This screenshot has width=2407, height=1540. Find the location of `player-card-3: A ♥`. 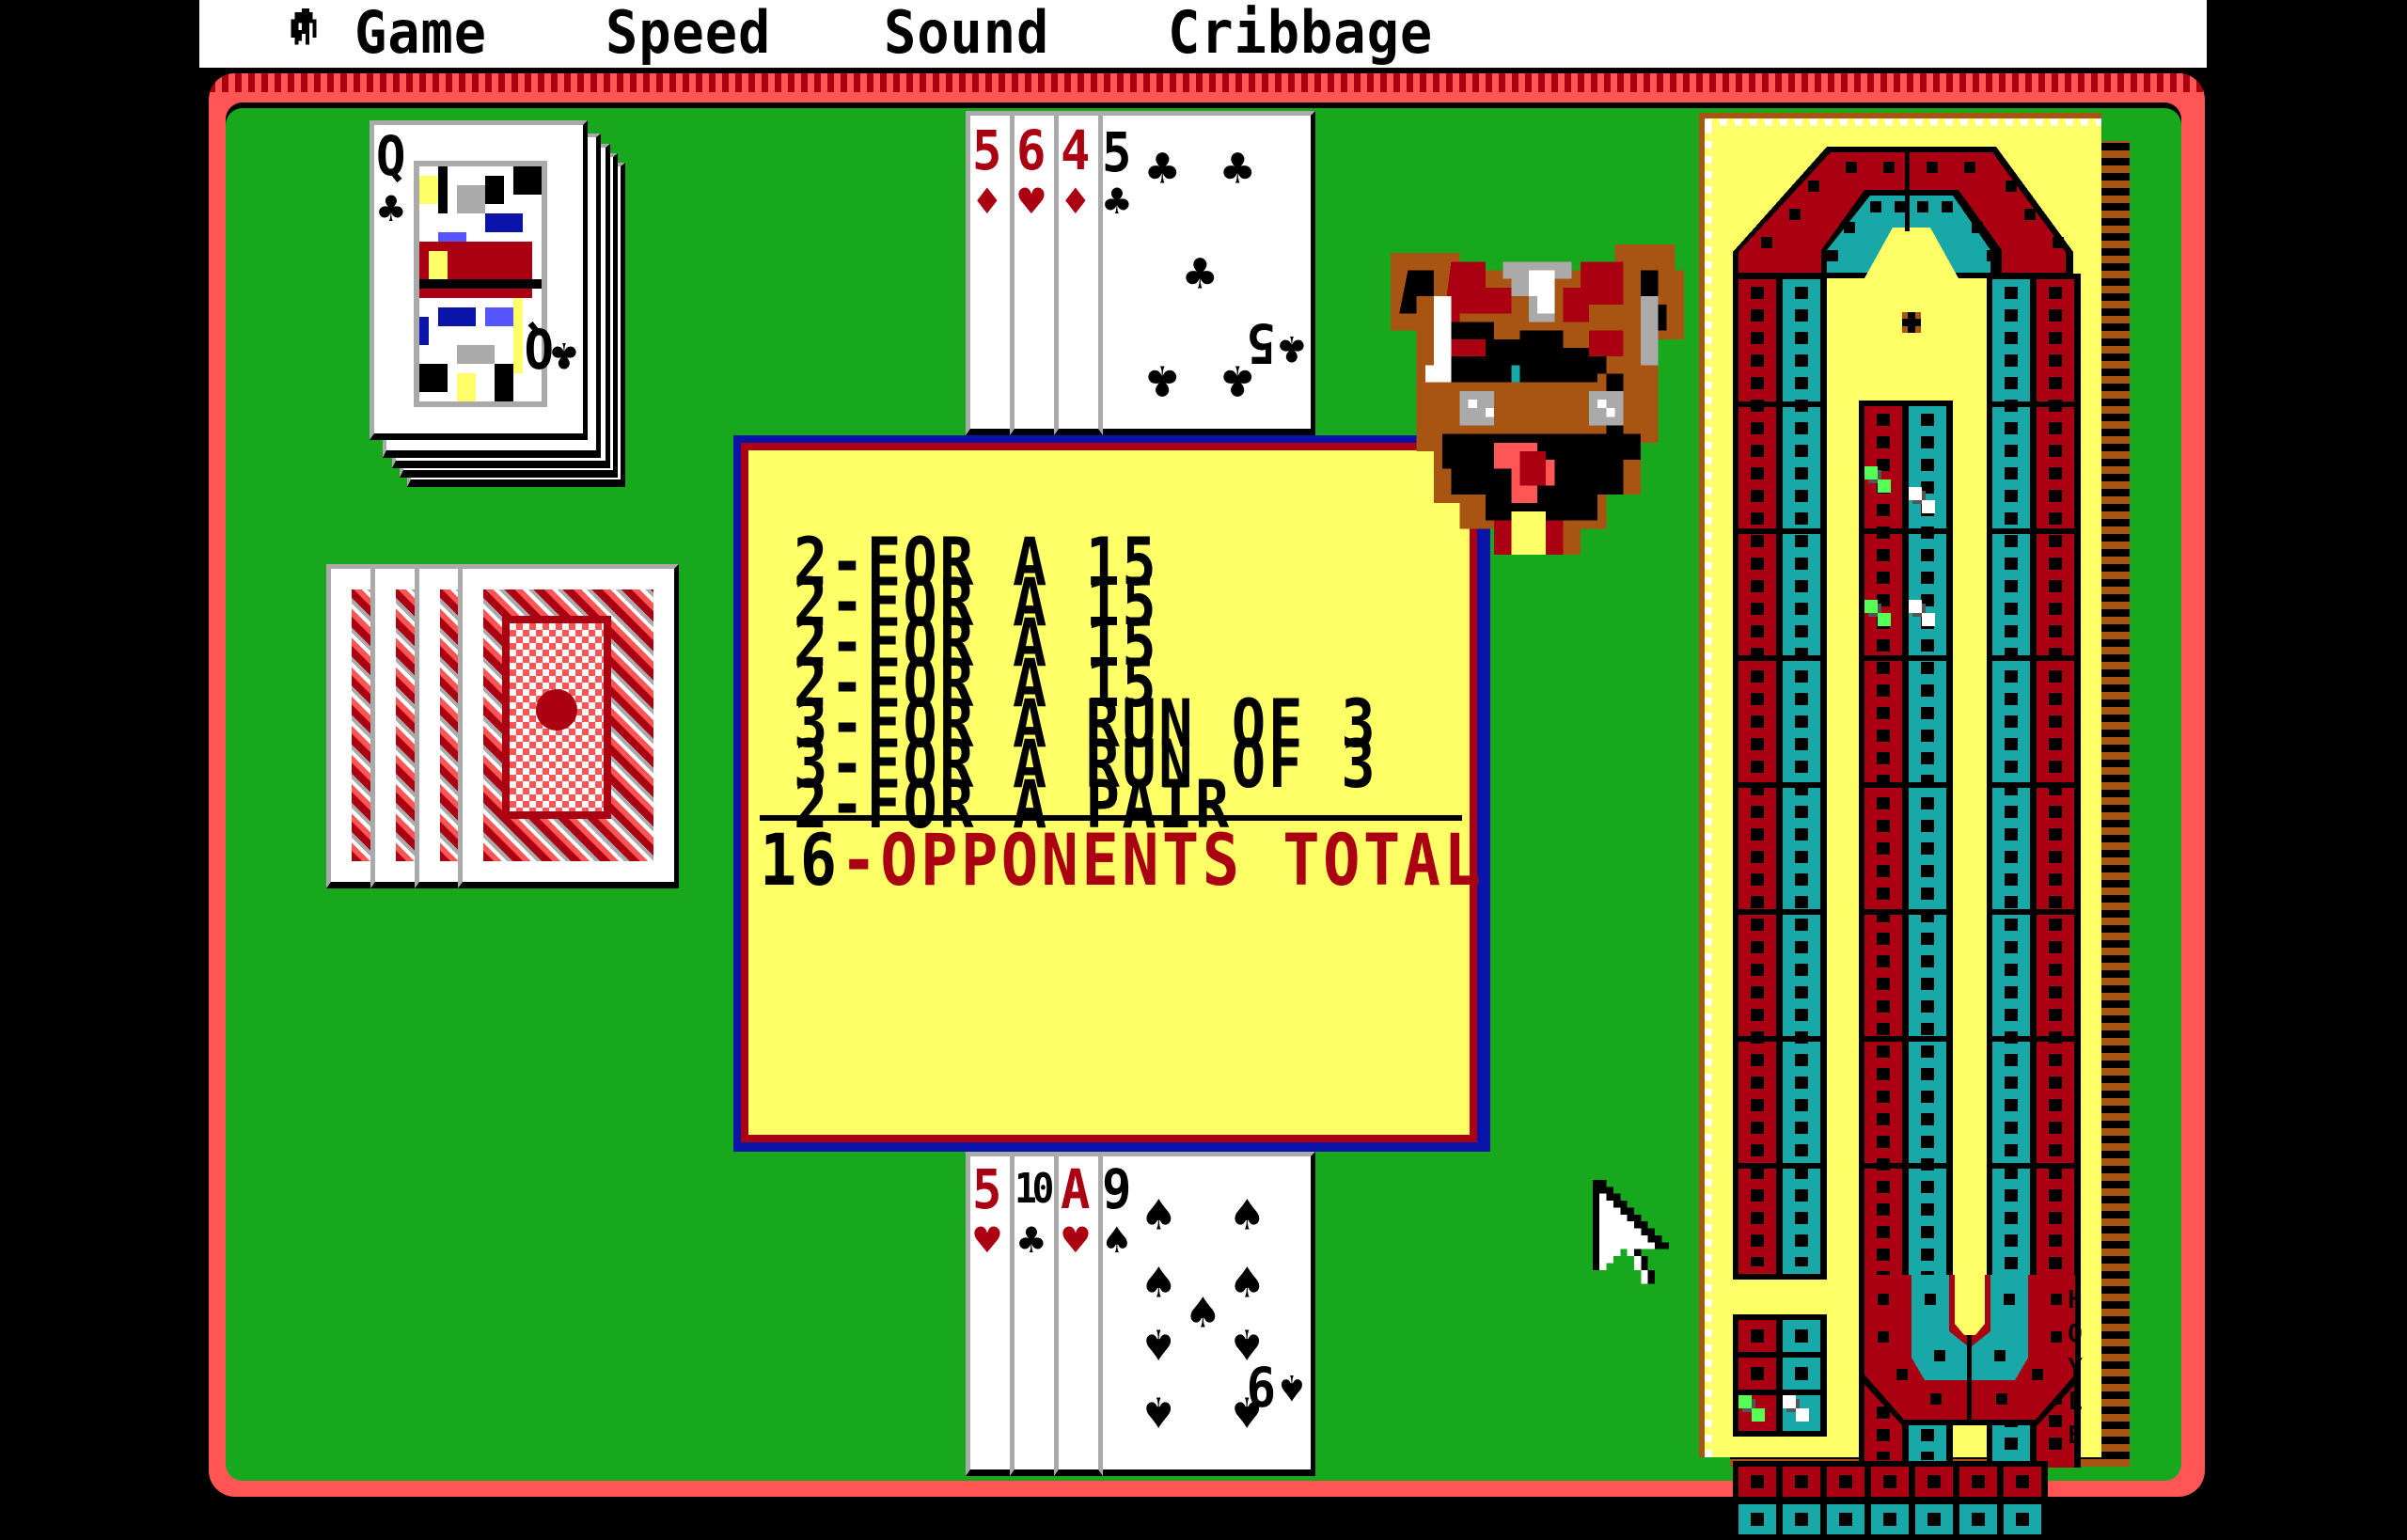

player-card-3: A ♥ is located at coordinates (1078, 1314).